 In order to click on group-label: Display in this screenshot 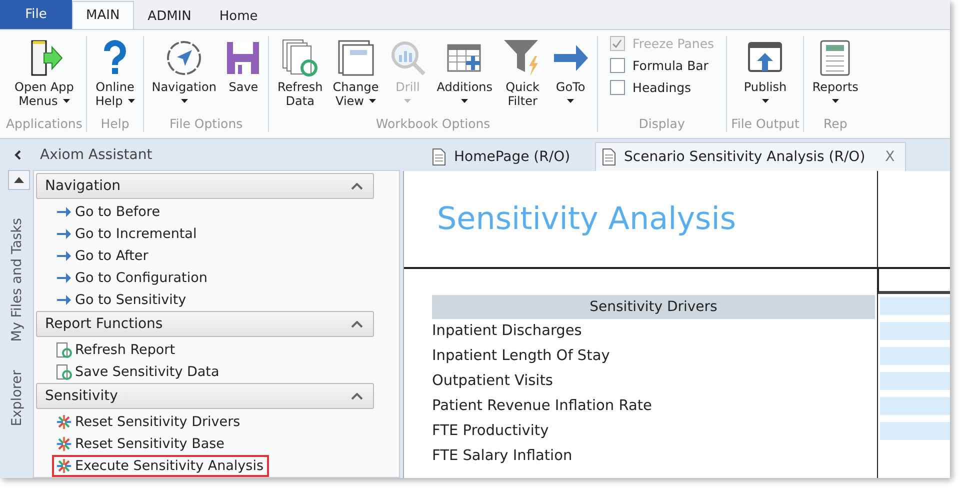, I will do `click(661, 124)`.